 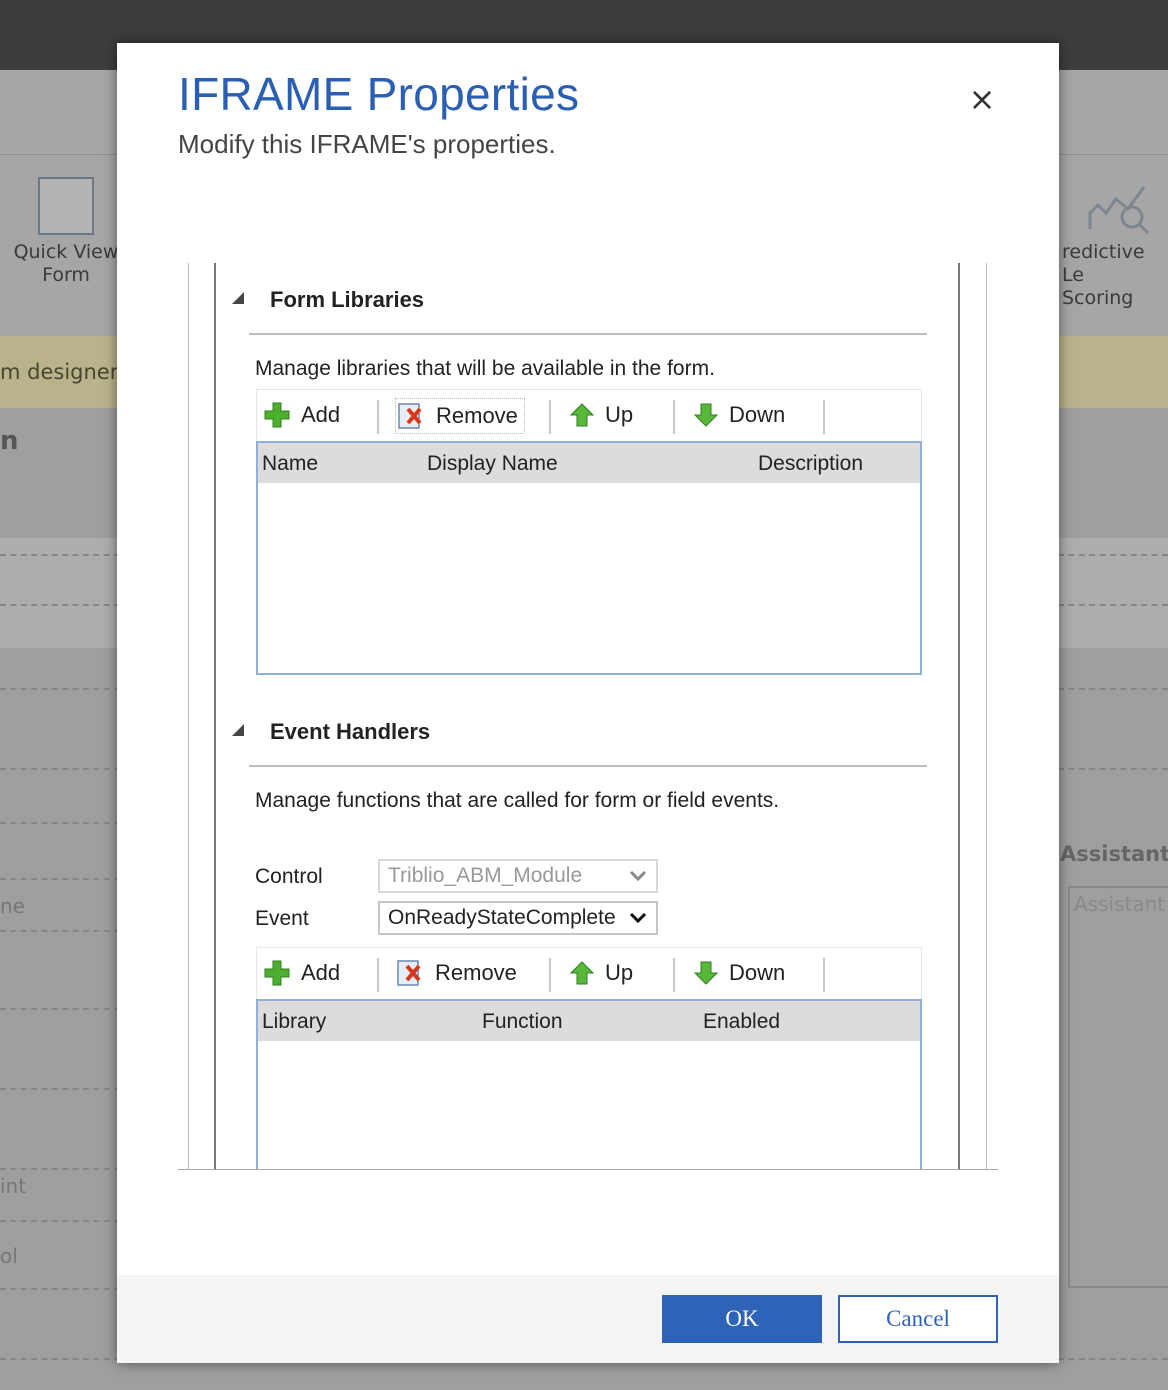 I want to click on up-label: Up, so click(x=619, y=414).